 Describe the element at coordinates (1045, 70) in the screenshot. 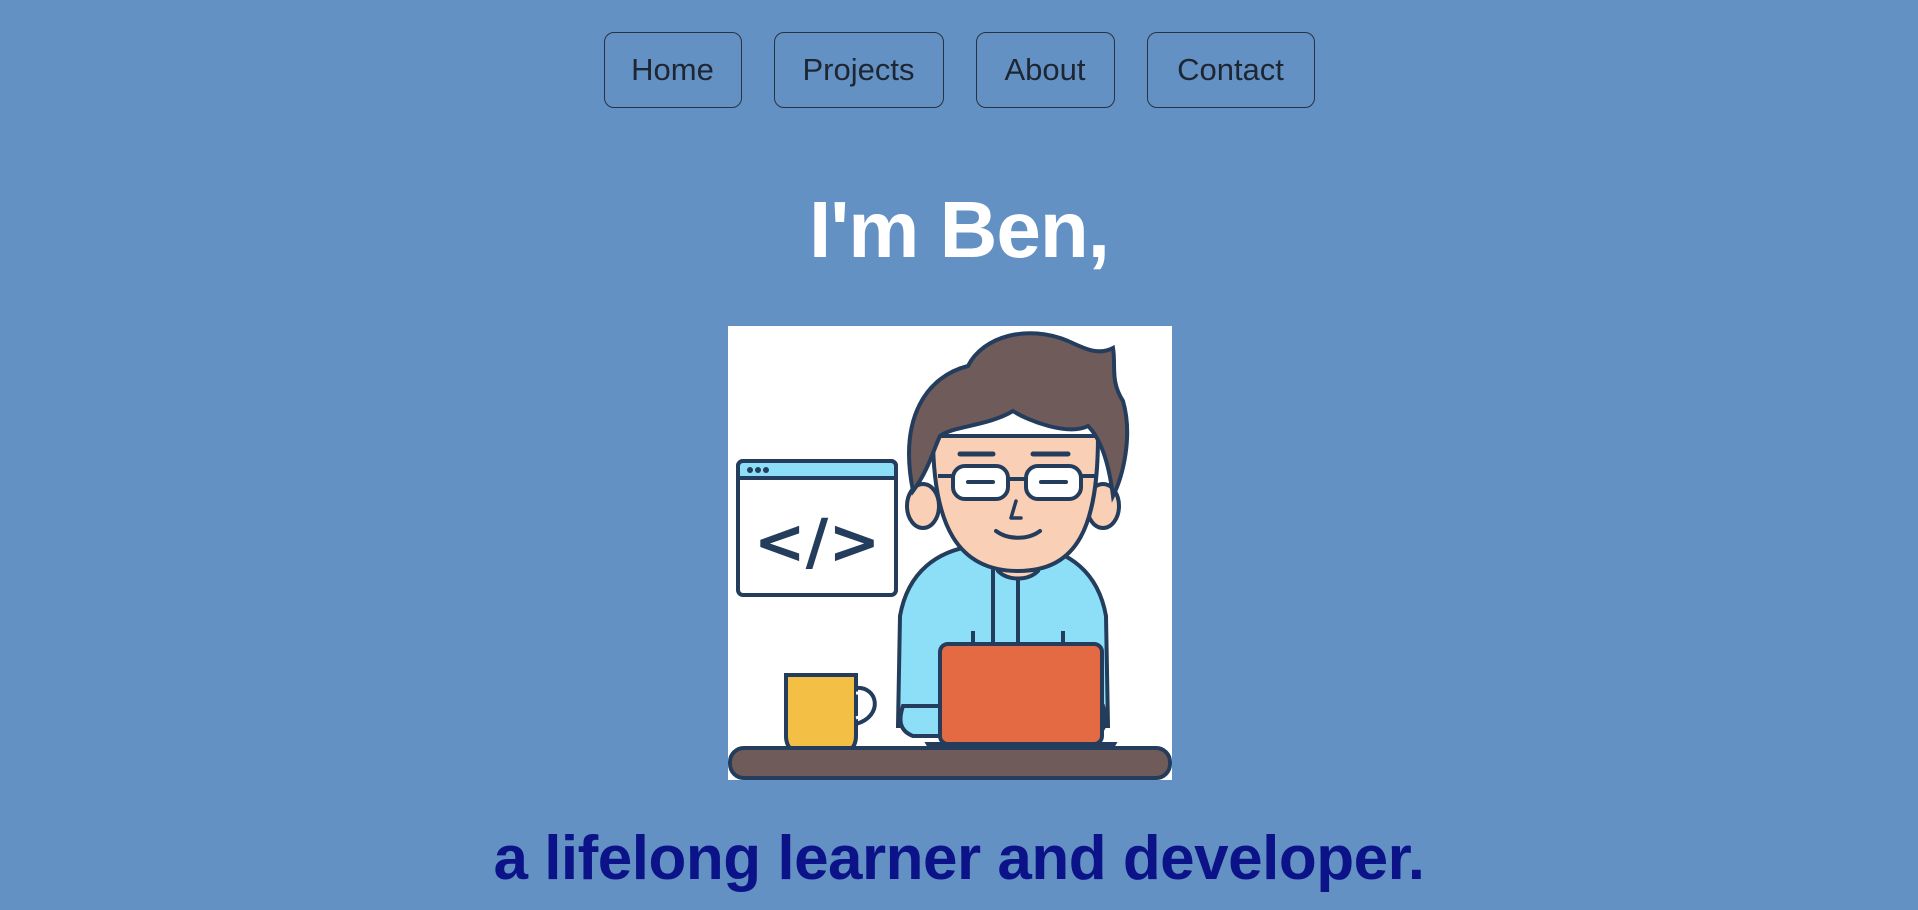

I see `nav-about-button: About` at that location.